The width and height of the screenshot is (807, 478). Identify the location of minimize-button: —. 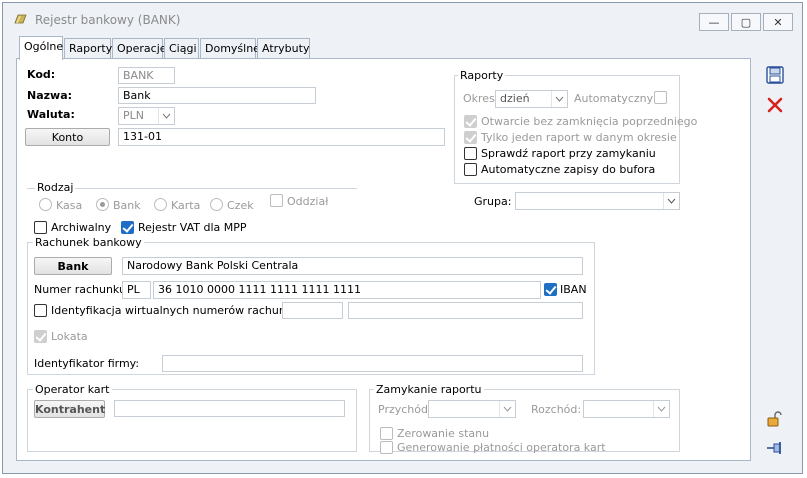
(714, 22).